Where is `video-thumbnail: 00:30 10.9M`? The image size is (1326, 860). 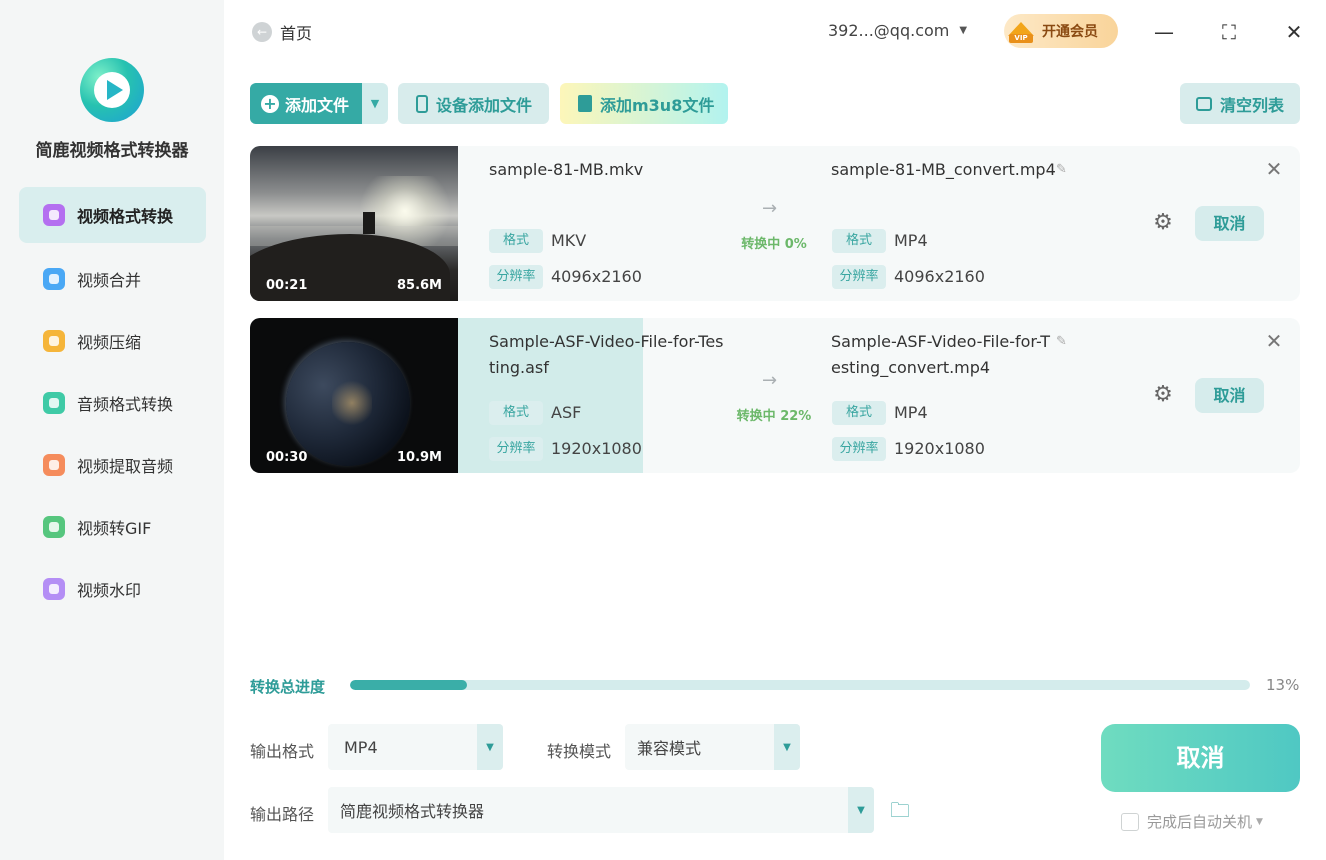
video-thumbnail: 00:30 10.9M is located at coordinates (354, 395).